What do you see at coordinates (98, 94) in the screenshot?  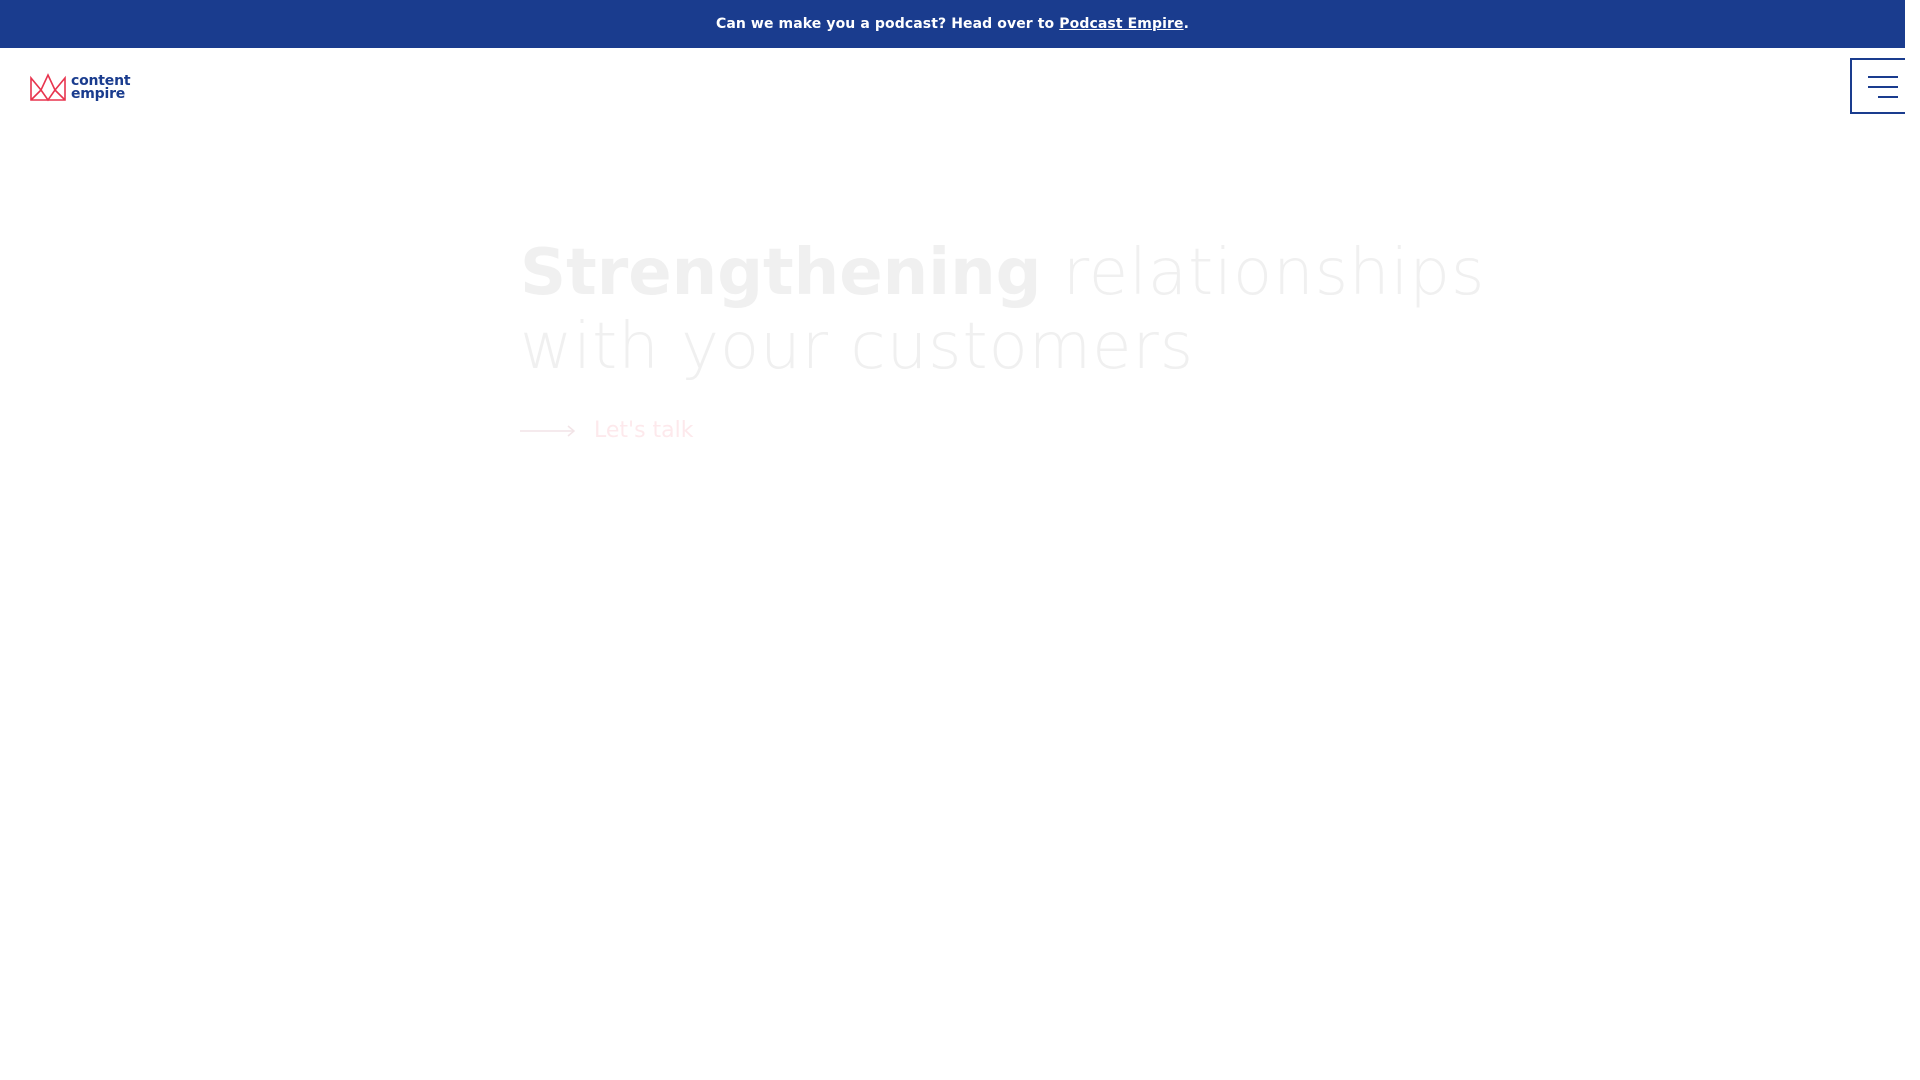 I see `logo-line-2: empire` at bounding box center [98, 94].